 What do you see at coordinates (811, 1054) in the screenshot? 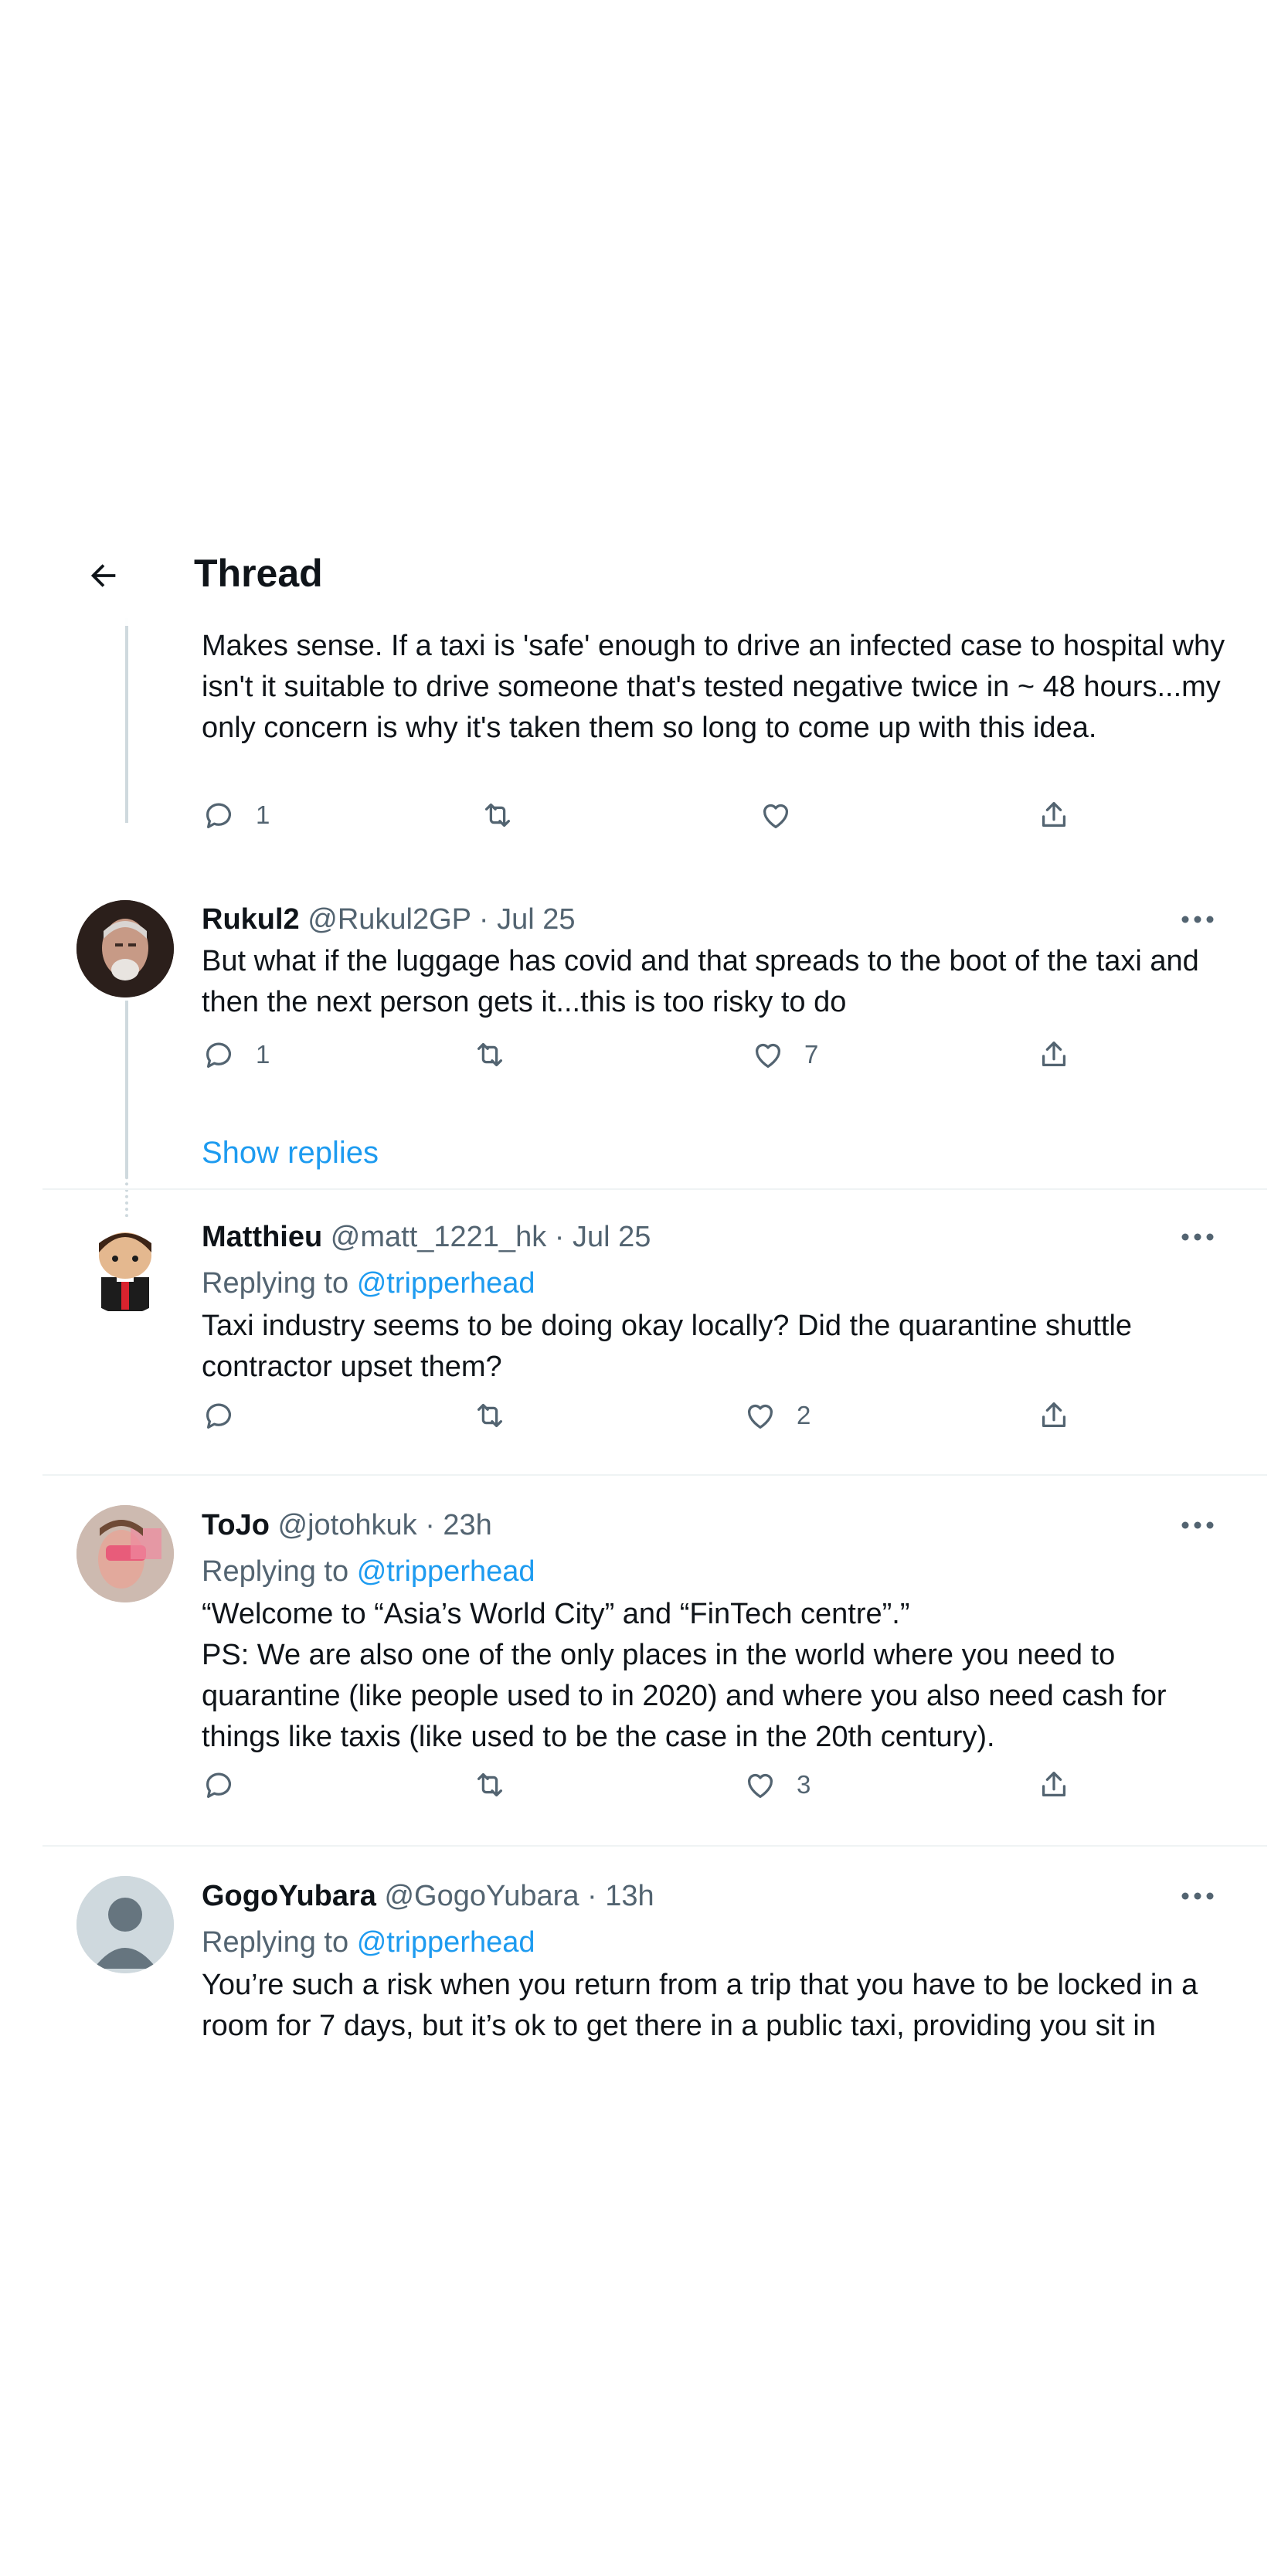
I see `like-count: 7` at bounding box center [811, 1054].